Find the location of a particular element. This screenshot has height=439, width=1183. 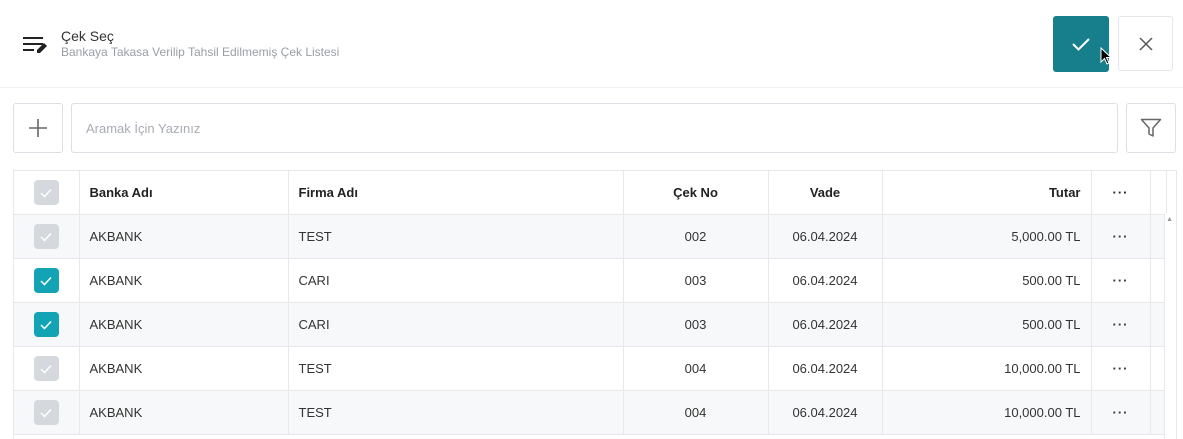

add-button is located at coordinates (38, 128).